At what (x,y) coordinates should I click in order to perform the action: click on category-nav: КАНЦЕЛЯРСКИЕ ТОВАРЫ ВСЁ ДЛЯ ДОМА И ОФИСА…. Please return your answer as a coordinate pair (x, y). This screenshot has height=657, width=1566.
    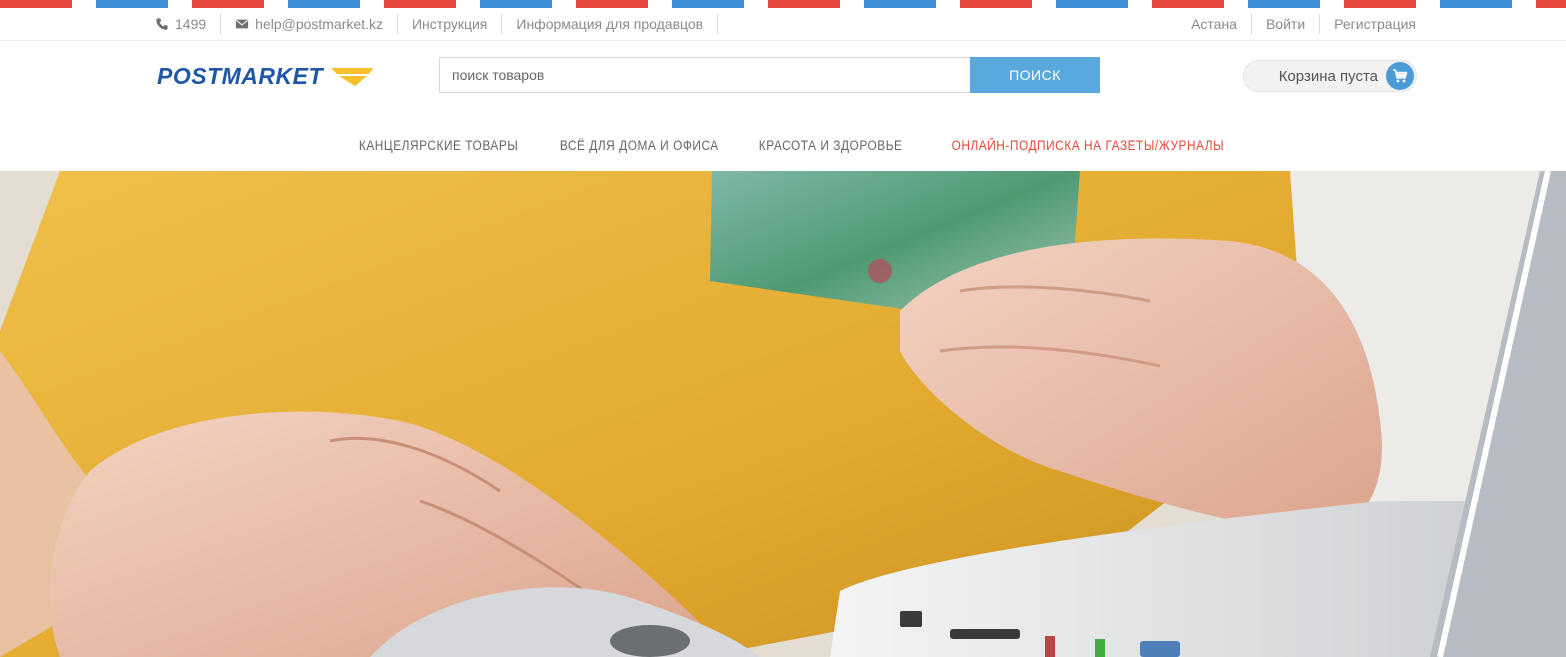
    Looking at the image, I should click on (783, 150).